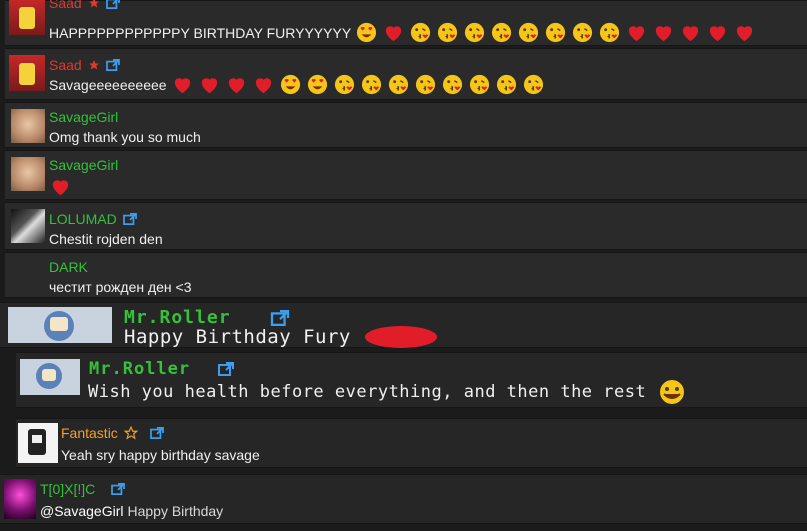 The width and height of the screenshot is (807, 531). I want to click on username: Mr.Roller, so click(163, 369).